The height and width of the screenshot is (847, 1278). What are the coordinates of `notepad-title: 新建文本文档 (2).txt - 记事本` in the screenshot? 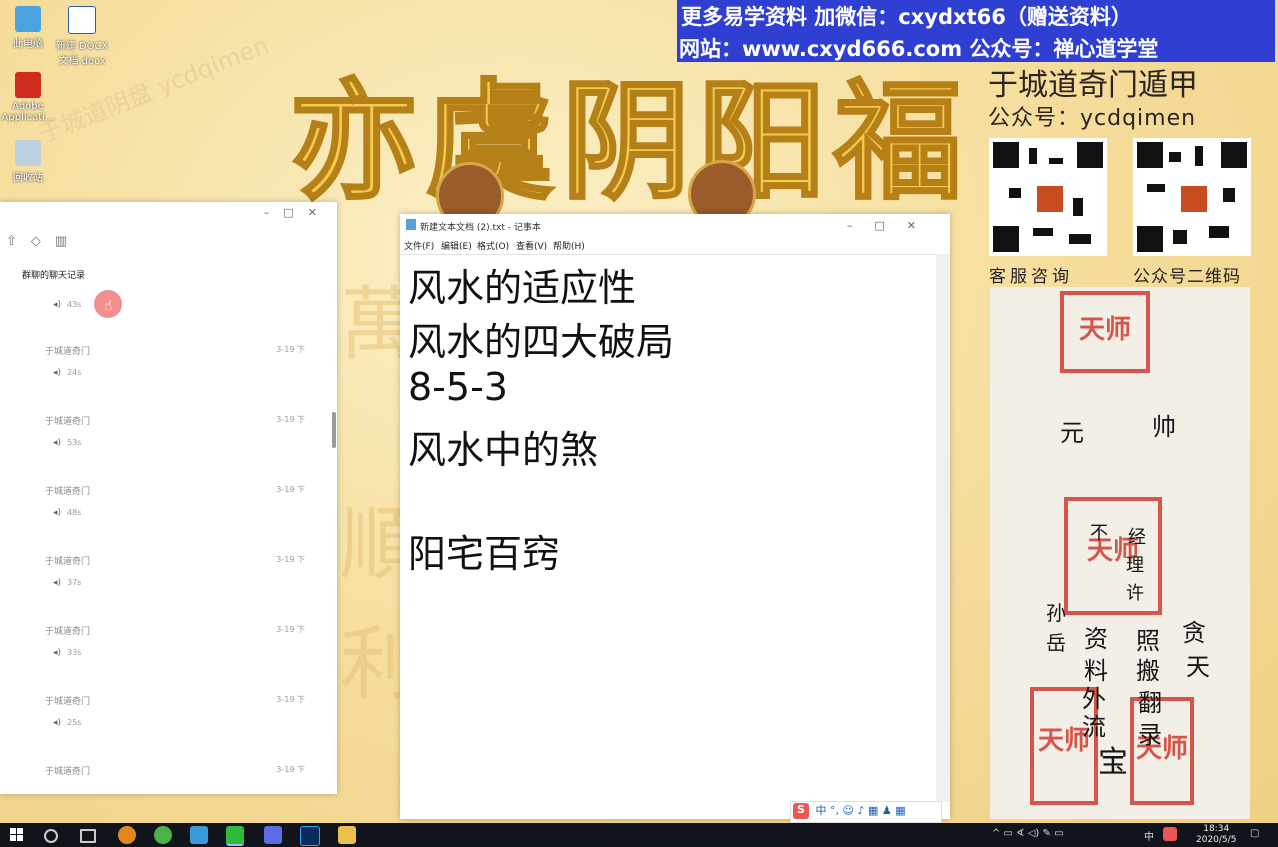 It's located at (480, 228).